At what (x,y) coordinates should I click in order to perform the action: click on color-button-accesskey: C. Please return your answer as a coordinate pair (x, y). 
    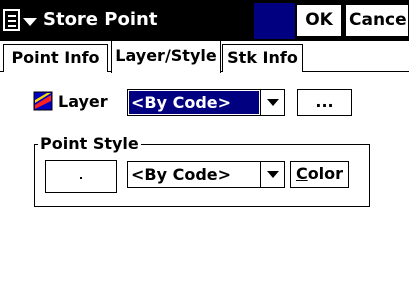
    Looking at the image, I should click on (301, 173).